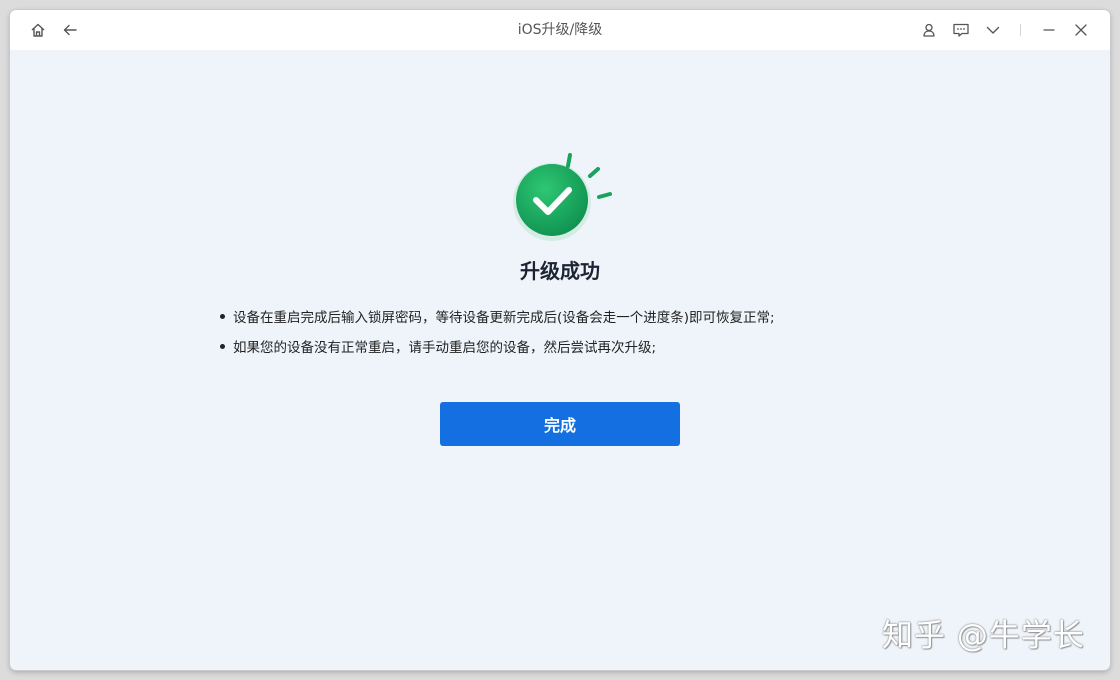 This screenshot has height=680, width=1120. I want to click on back-arrow-icon, so click(70, 30).